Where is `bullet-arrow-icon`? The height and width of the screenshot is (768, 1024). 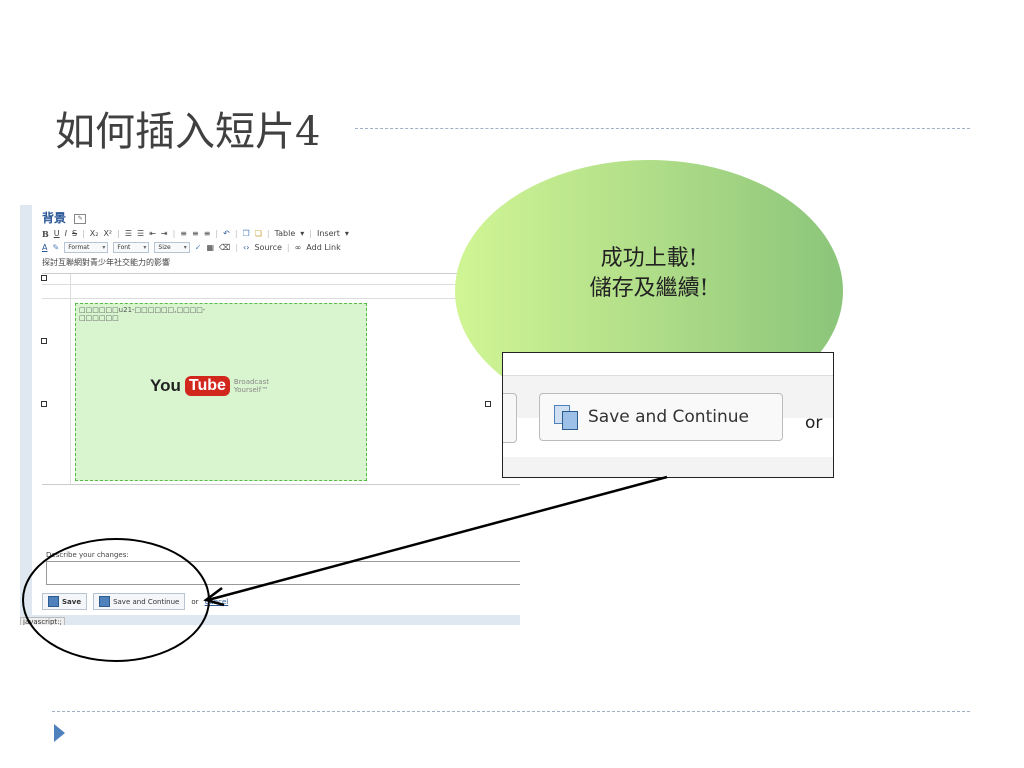 bullet-arrow-icon is located at coordinates (59, 733).